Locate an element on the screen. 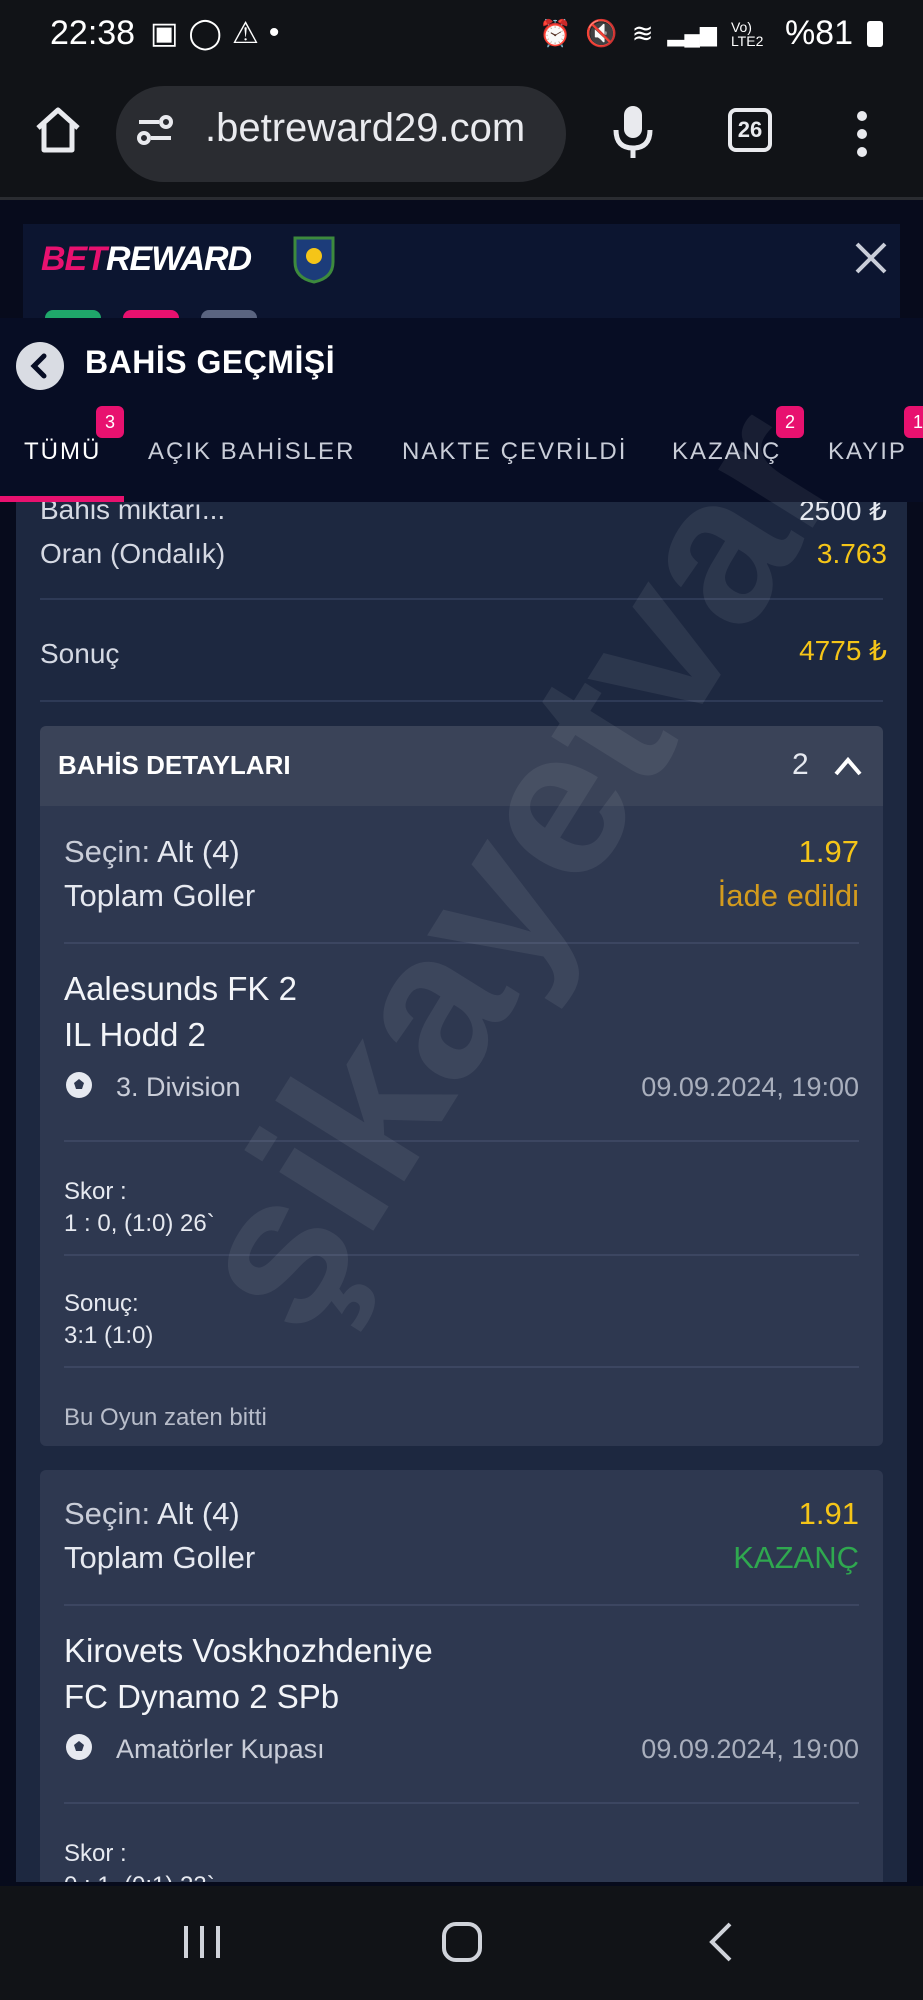  status-time: 22:38 is located at coordinates (93, 33).